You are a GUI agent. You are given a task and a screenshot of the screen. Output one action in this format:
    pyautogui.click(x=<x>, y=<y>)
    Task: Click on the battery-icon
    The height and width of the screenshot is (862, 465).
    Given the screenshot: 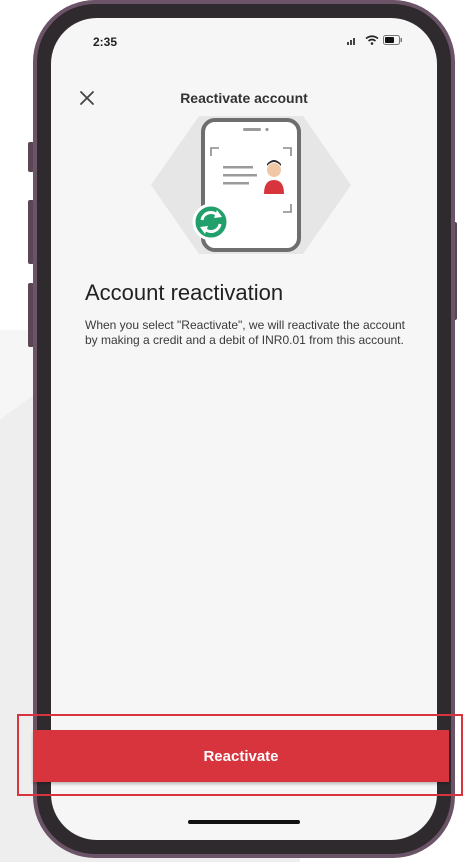 What is the action you would take?
    pyautogui.click(x=392, y=40)
    